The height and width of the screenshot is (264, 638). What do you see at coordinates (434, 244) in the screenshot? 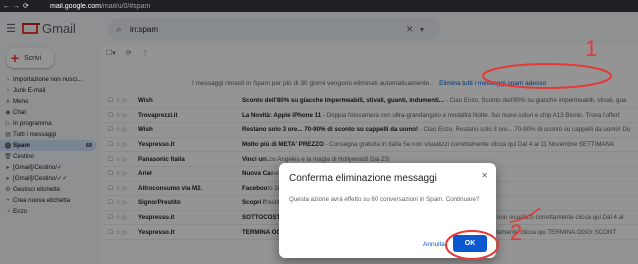
I see `cancel-button: Annulla` at bounding box center [434, 244].